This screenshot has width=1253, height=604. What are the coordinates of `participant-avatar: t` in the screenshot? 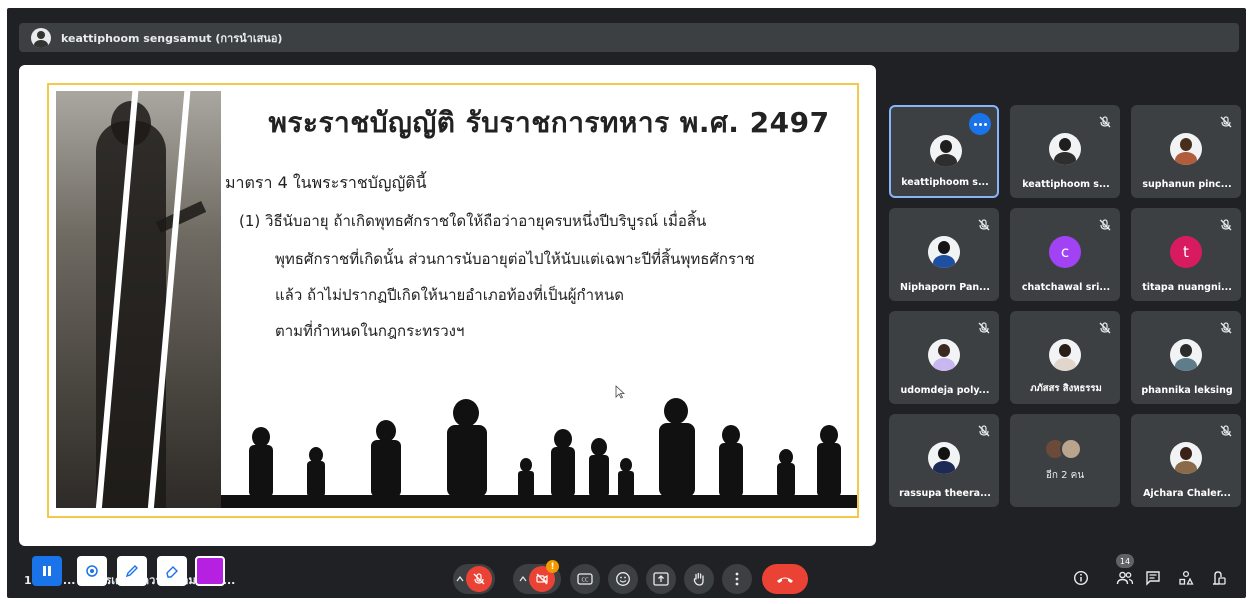 It's located at (1186, 252).